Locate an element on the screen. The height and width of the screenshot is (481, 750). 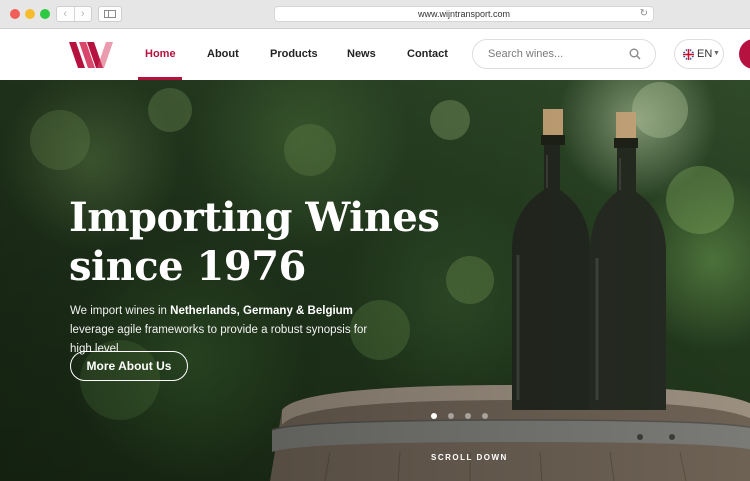
chevron-down-icon: ▼ is located at coordinates (716, 53).